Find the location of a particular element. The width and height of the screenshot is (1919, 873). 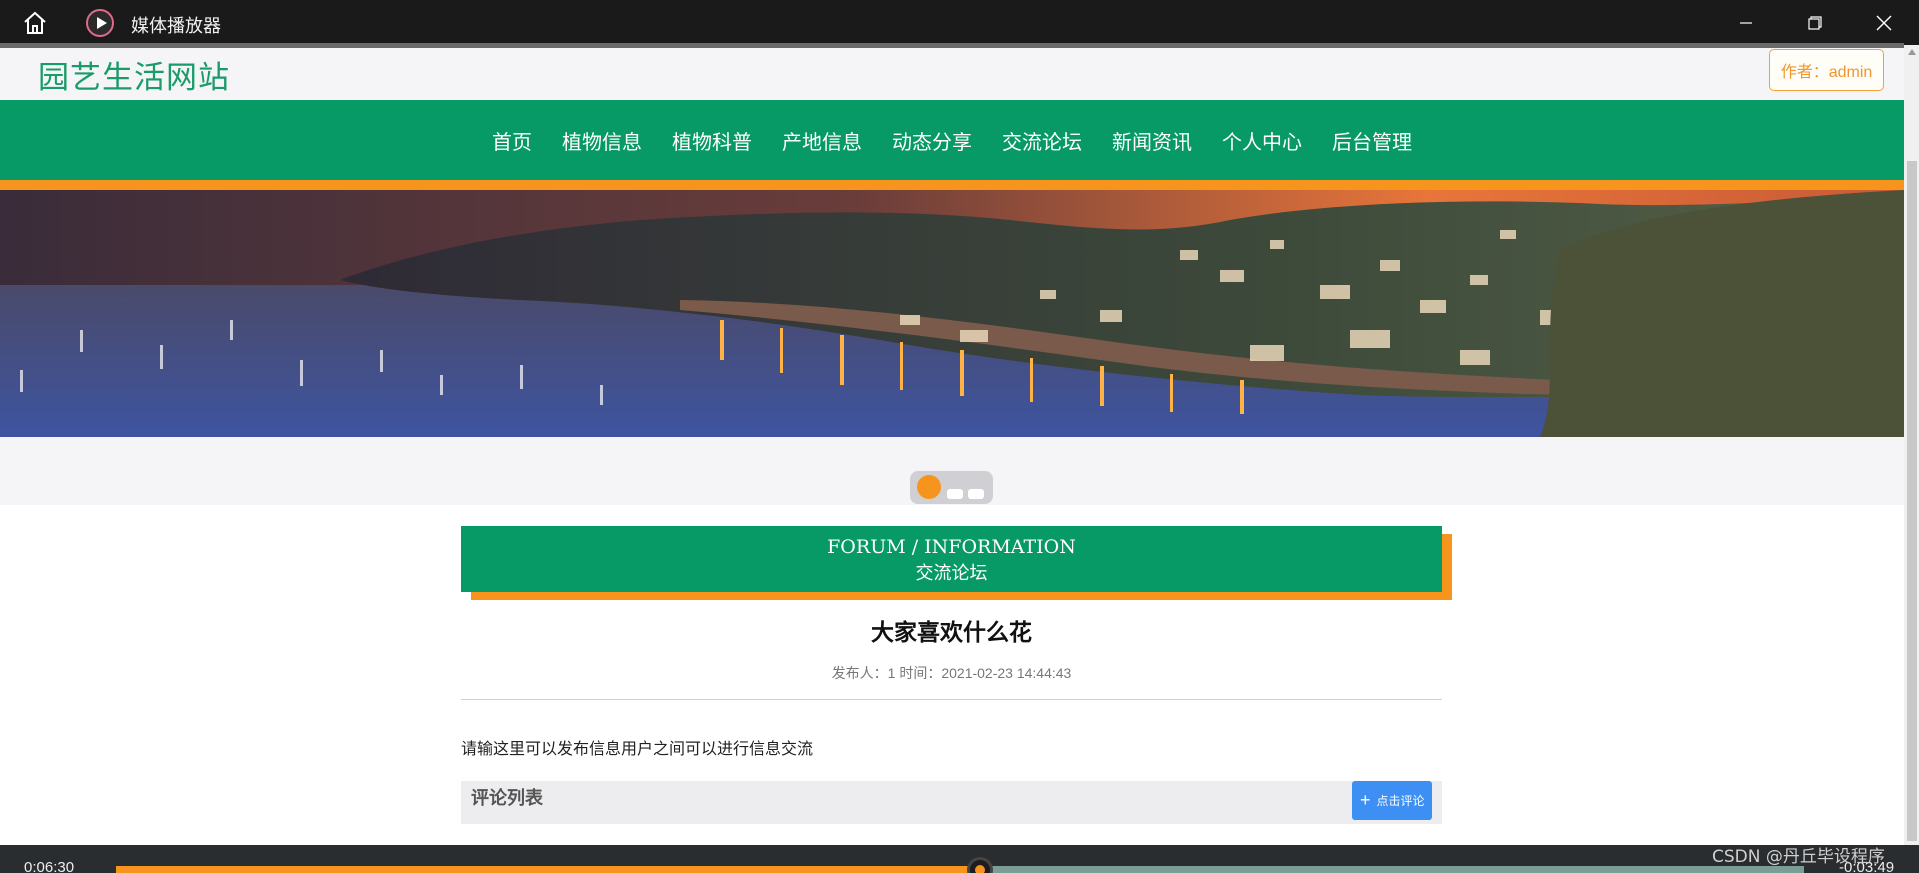

post-title: 大家喜欢什么花 is located at coordinates (951, 632).